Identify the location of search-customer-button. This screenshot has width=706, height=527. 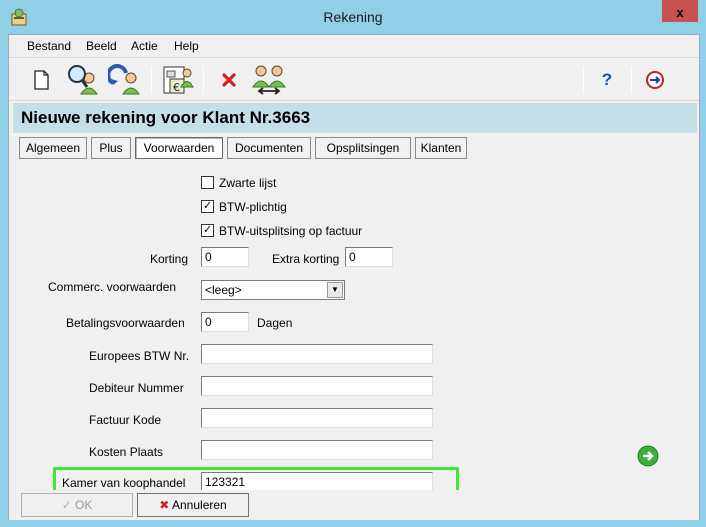
(83, 80).